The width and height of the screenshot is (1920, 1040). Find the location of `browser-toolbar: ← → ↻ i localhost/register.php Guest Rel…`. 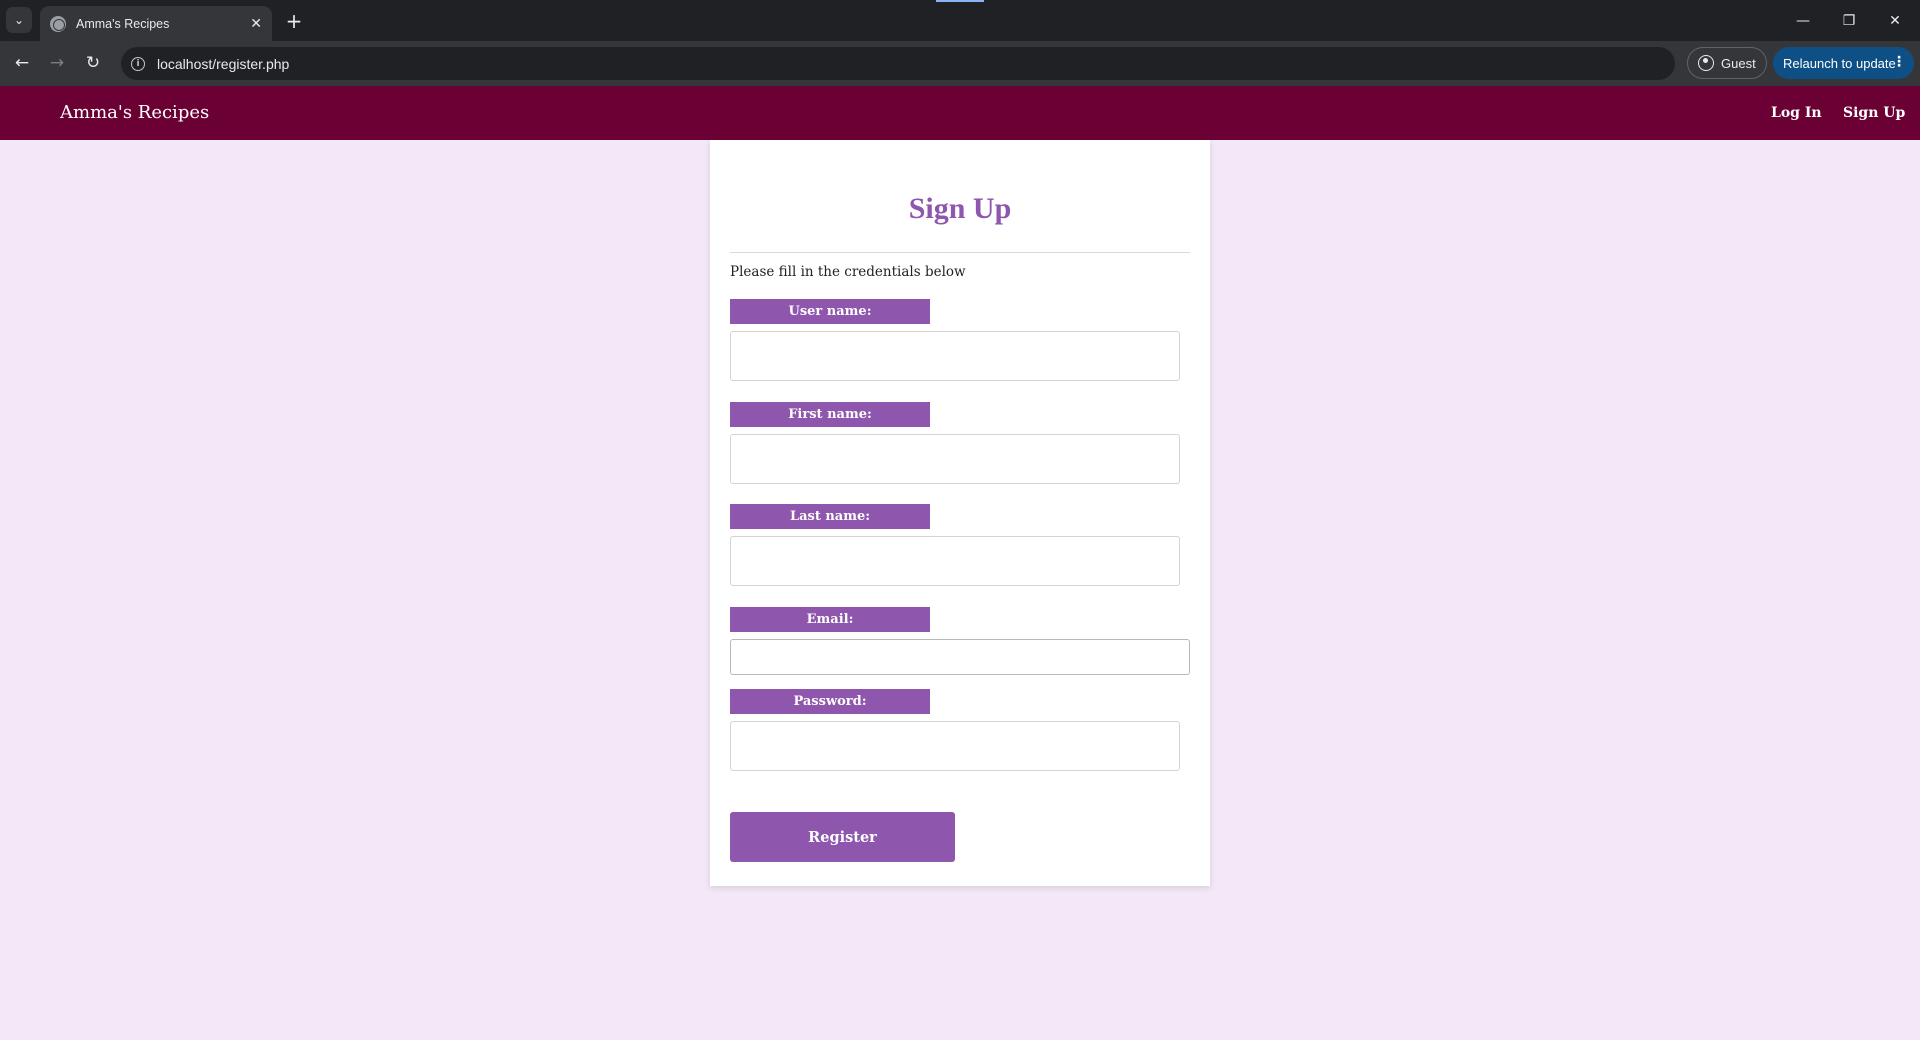

browser-toolbar: ← → ↻ i localhost/register.php Guest Rel… is located at coordinates (960, 63).